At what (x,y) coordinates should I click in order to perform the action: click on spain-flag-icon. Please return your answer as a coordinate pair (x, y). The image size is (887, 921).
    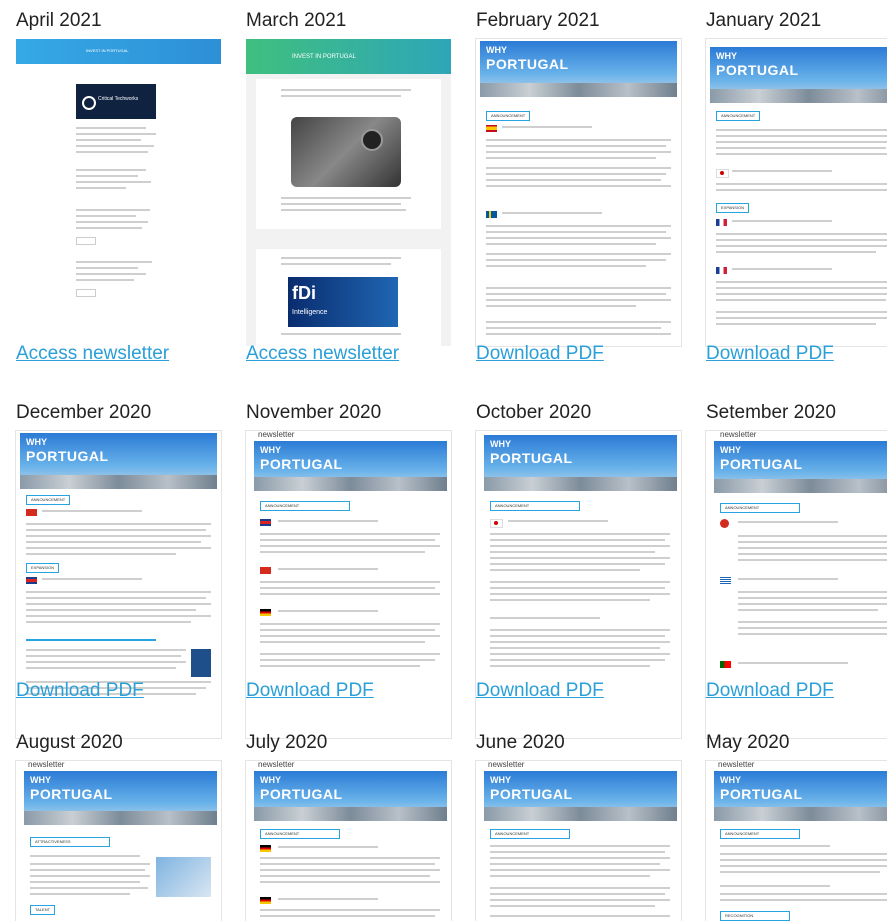
    Looking at the image, I should click on (491, 128).